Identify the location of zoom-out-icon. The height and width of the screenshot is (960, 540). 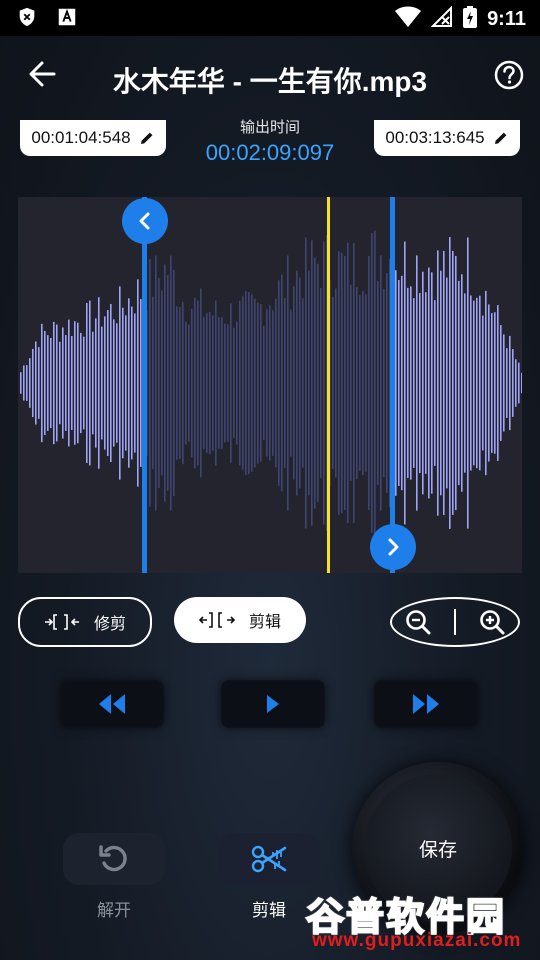
(418, 622).